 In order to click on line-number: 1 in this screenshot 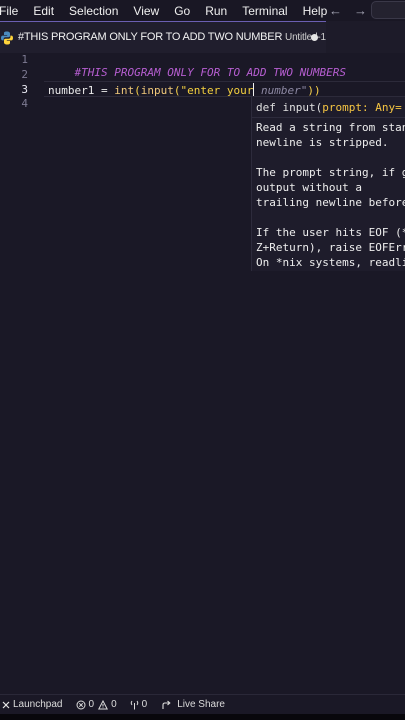, I will do `click(24, 59)`.